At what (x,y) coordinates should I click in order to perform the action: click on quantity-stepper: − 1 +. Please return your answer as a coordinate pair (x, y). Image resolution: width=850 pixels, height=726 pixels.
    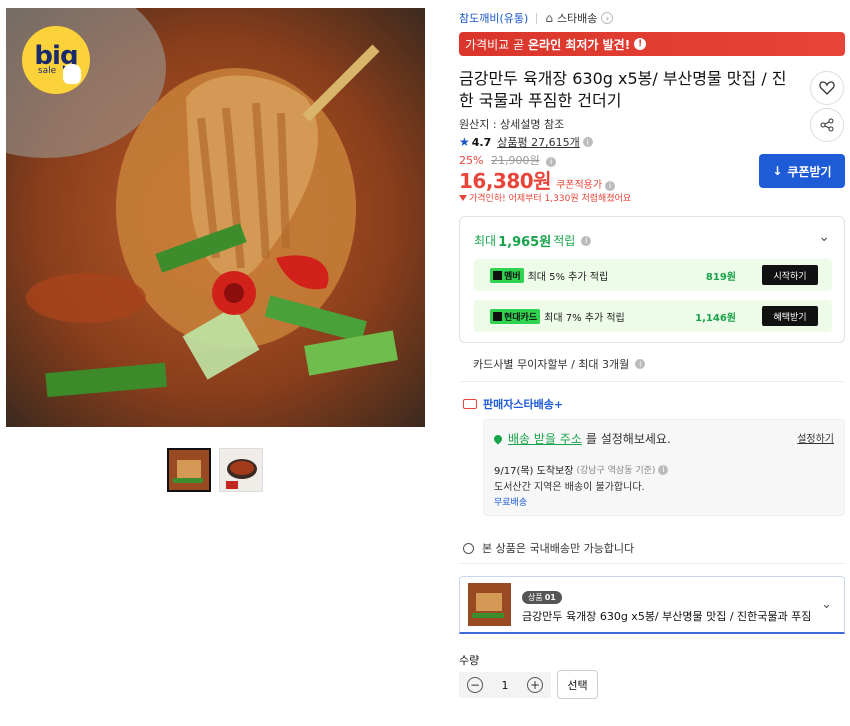
    Looking at the image, I should click on (505, 685).